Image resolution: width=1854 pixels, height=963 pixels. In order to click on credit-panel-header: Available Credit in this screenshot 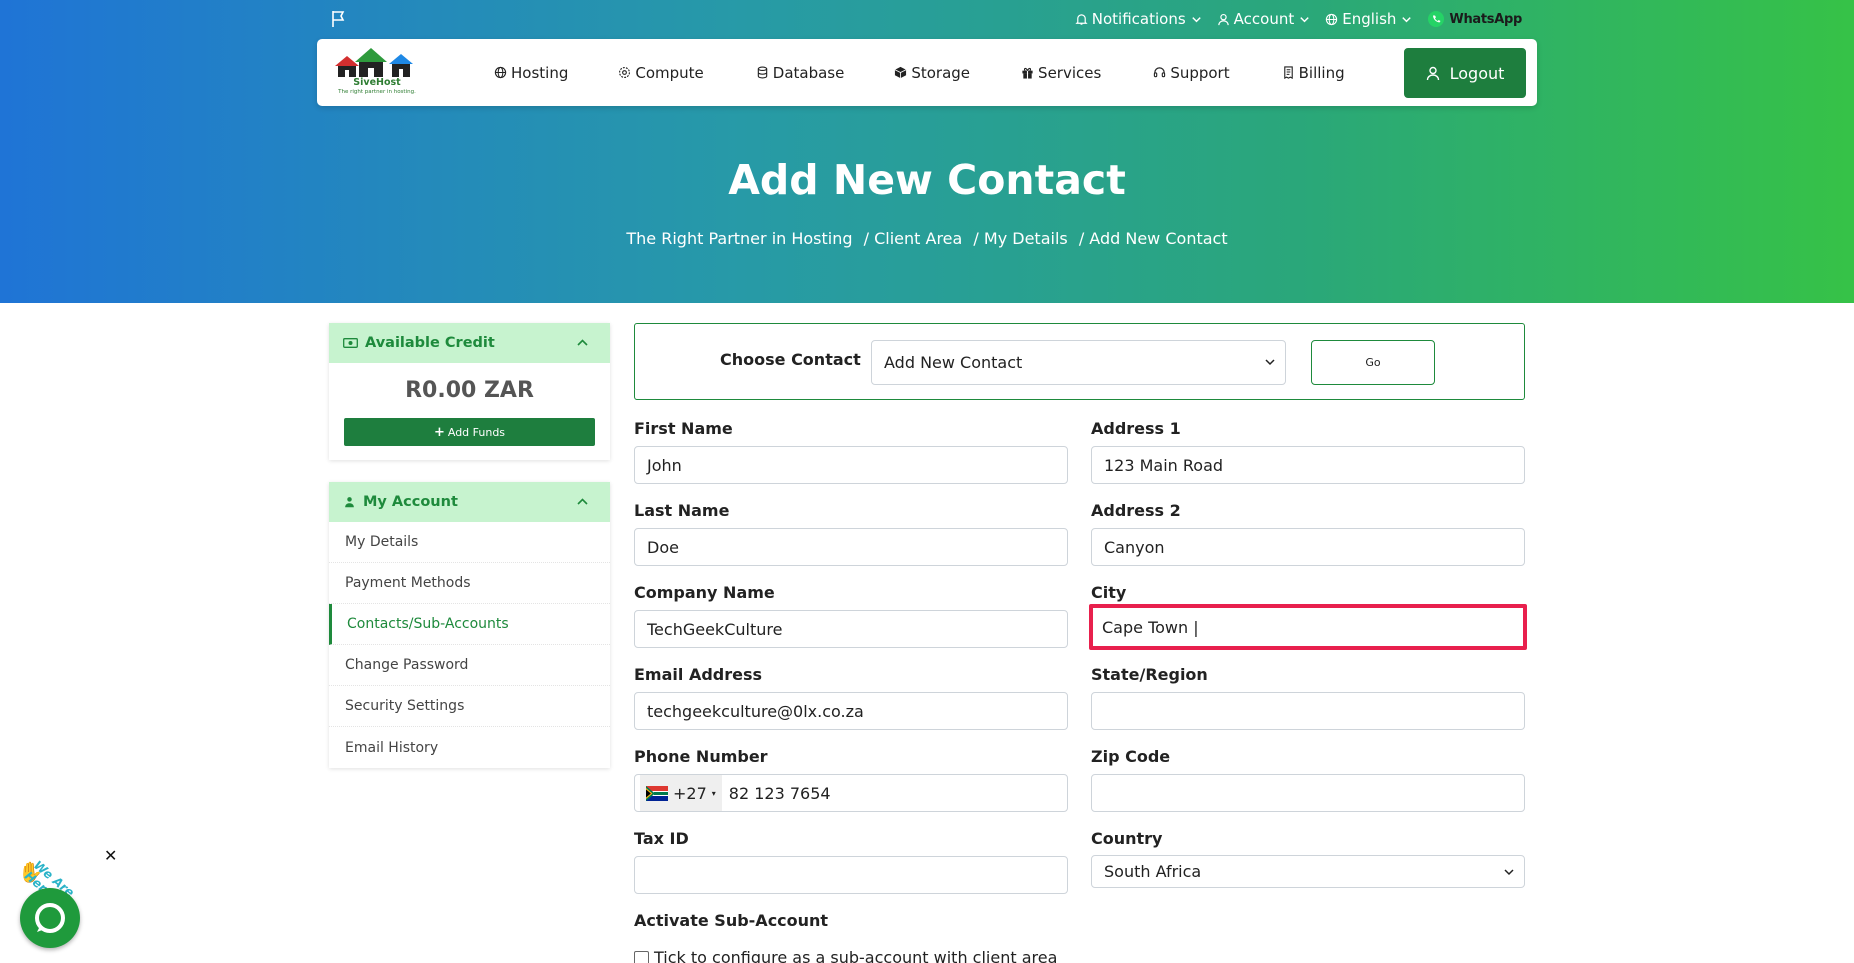, I will do `click(469, 343)`.